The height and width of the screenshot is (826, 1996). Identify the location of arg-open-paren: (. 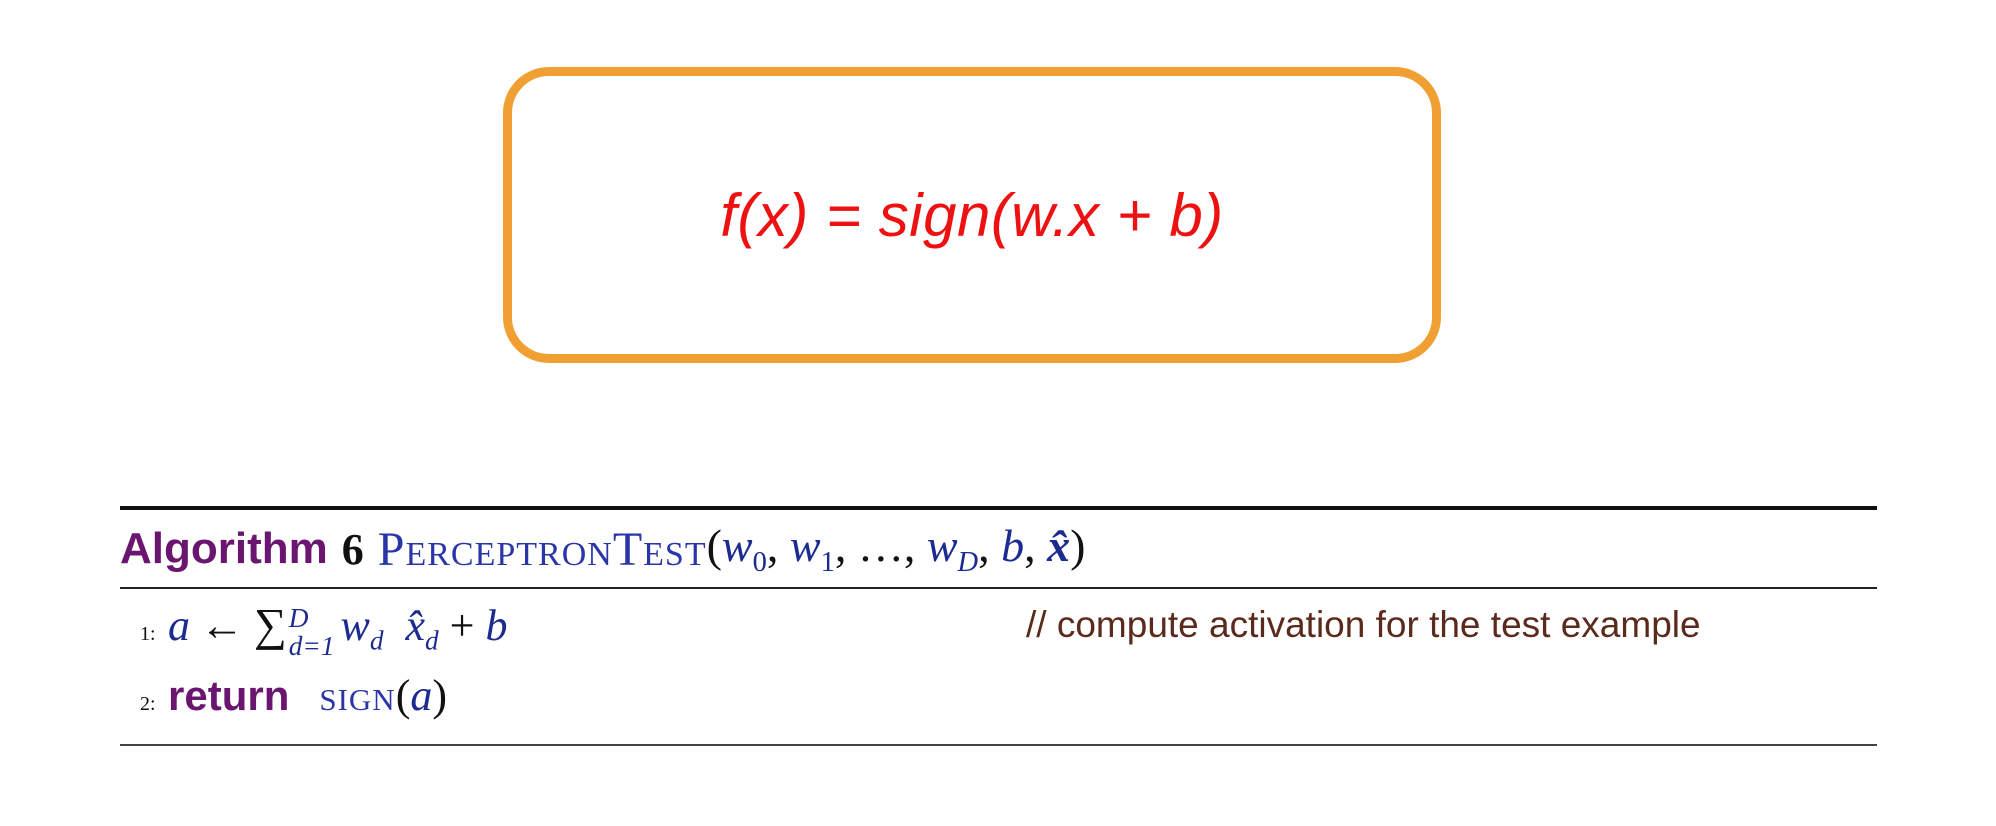
(403, 695).